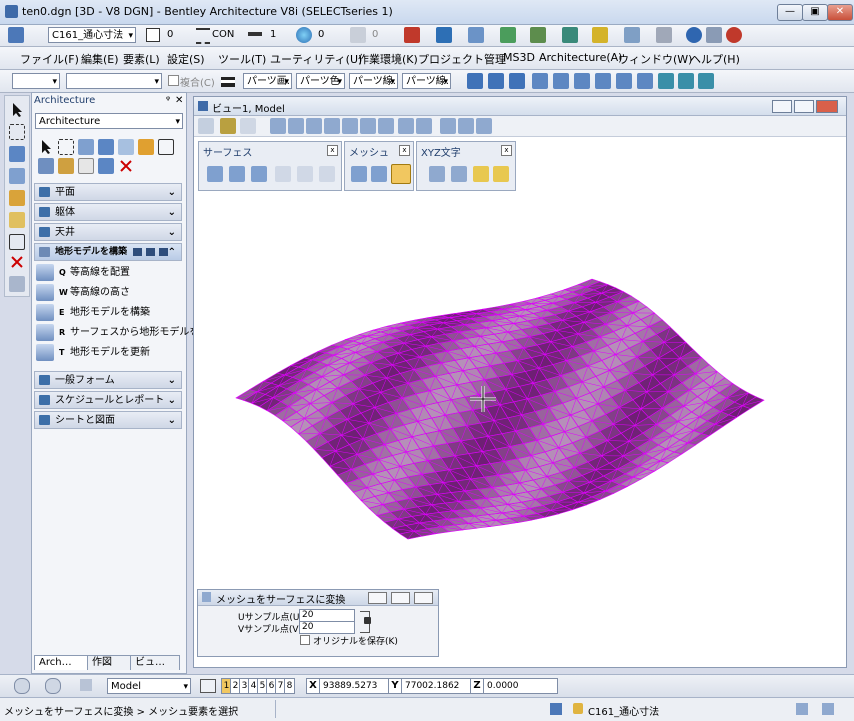 Image resolution: width=854 pixels, height=721 pixels. I want to click on equipment-icon, so click(706, 81).